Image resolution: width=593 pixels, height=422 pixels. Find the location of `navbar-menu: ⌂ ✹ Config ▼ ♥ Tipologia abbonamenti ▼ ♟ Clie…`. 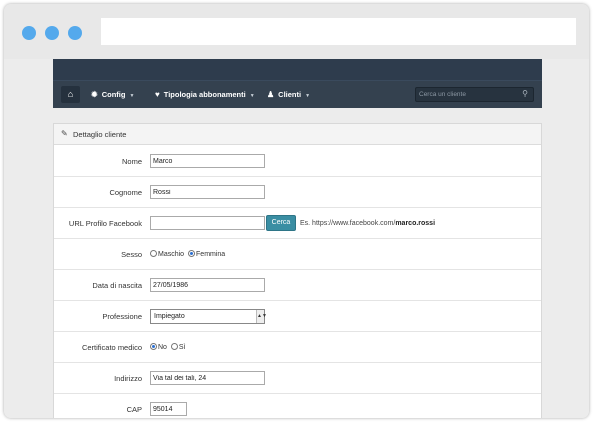

navbar-menu: ⌂ ✹ Config ▼ ♥ Tipologia abbonamenti ▼ ♟ Clie… is located at coordinates (297, 94).